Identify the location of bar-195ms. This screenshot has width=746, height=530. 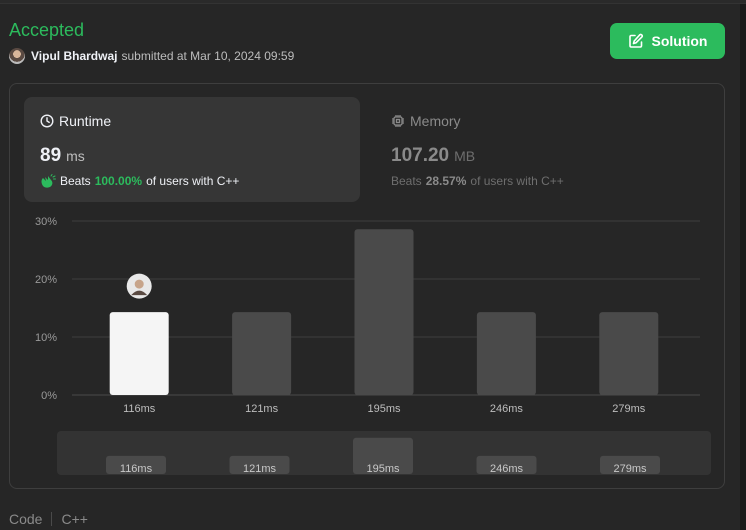
(384, 312).